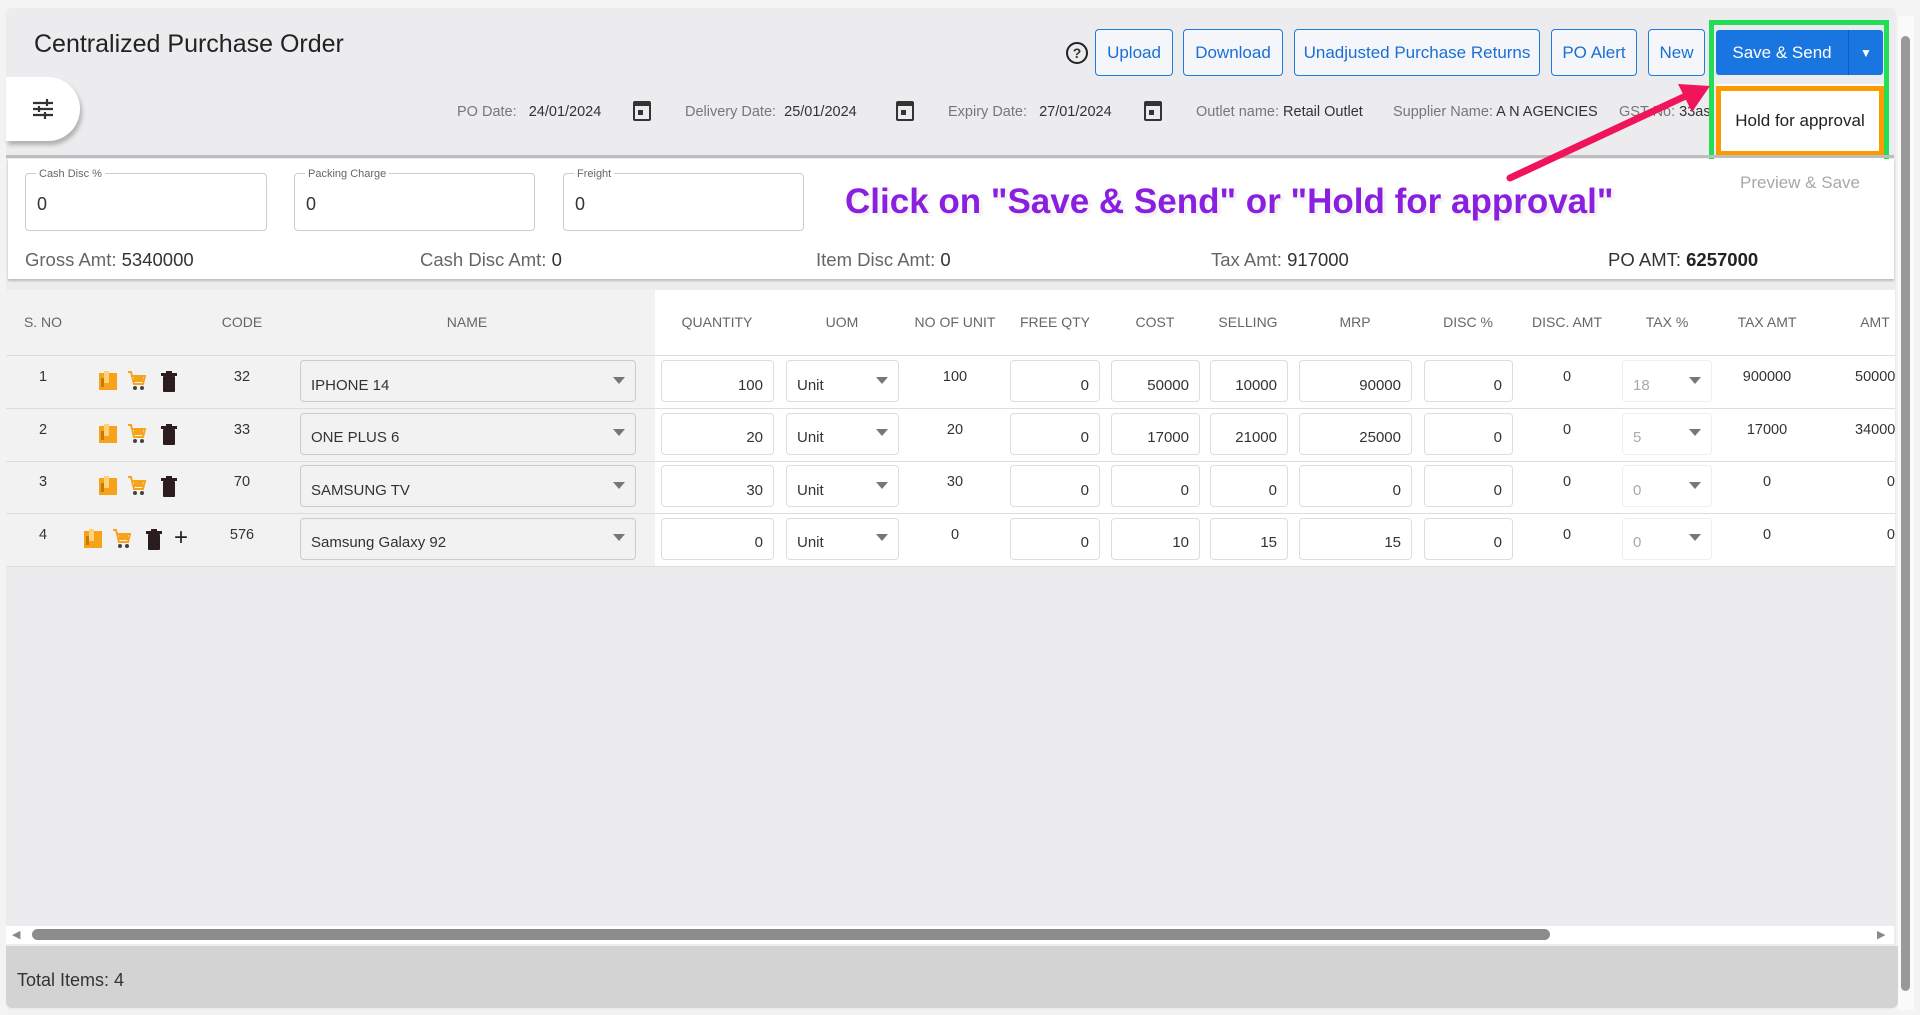 The width and height of the screenshot is (1920, 1015). I want to click on mrp-input: 0, so click(1355, 486).